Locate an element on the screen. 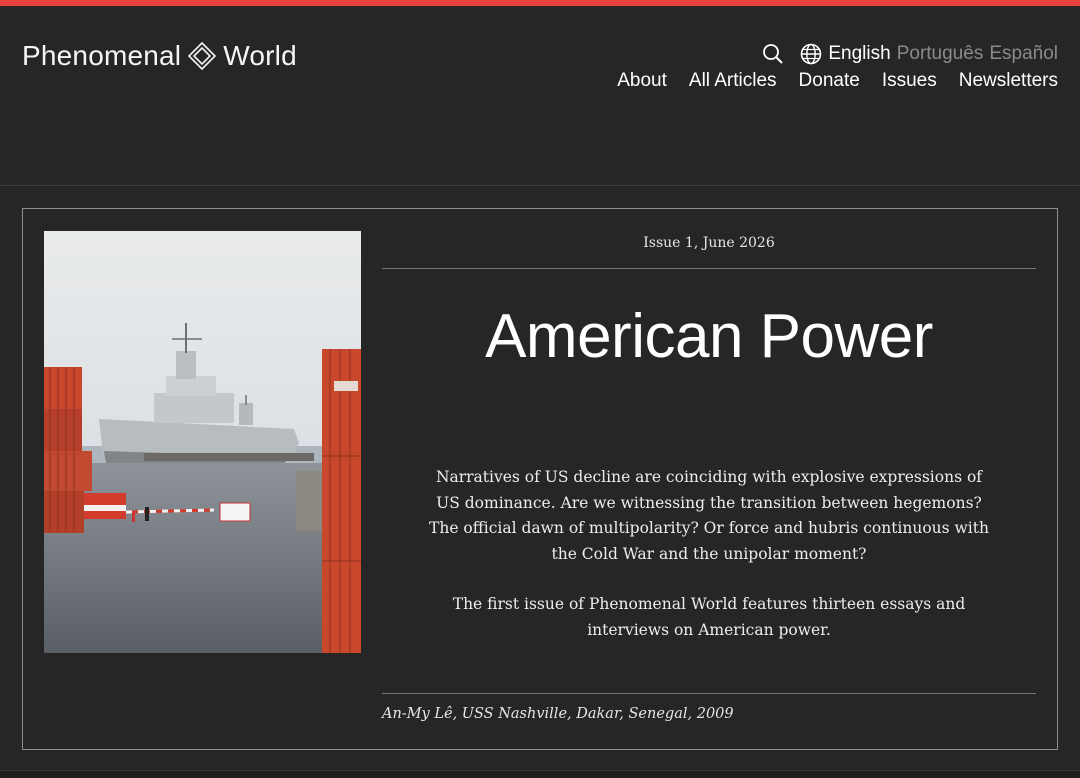  nav-all-articles: All Articles is located at coordinates (733, 84).